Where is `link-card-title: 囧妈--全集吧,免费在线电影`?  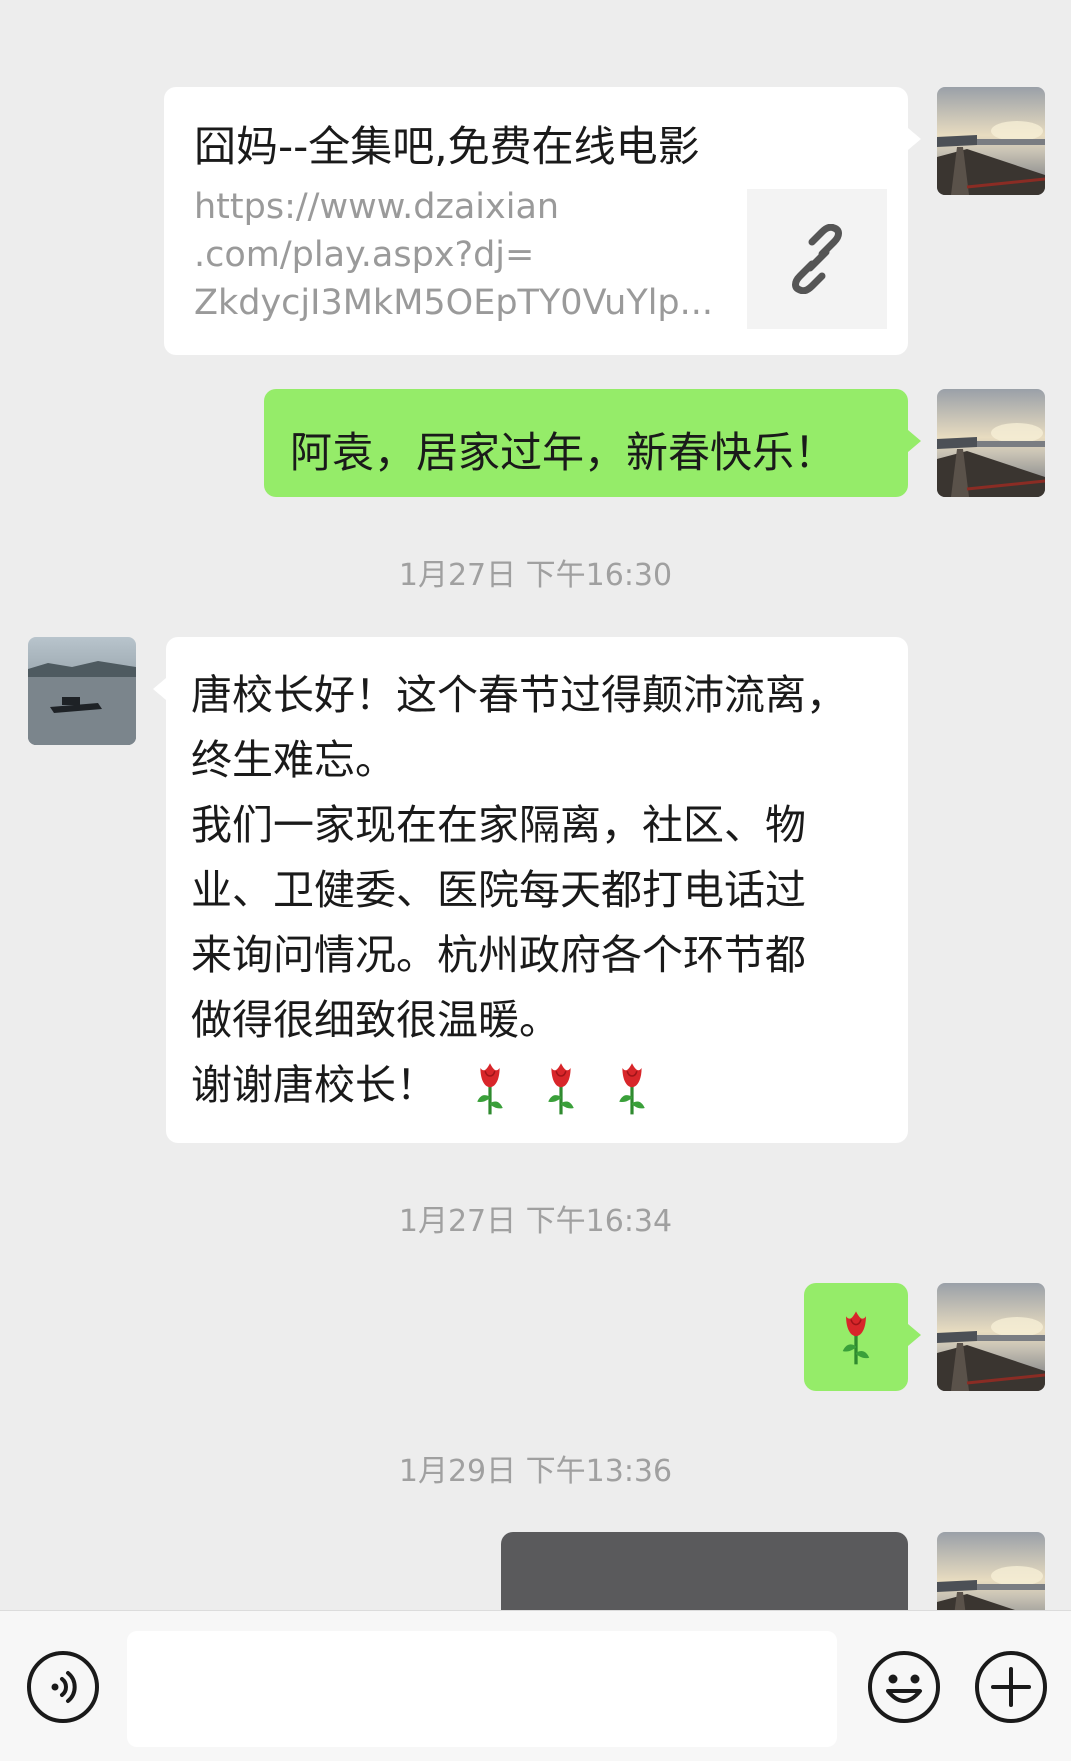 link-card-title: 囧妈--全集吧,免费在线电影 is located at coordinates (447, 146).